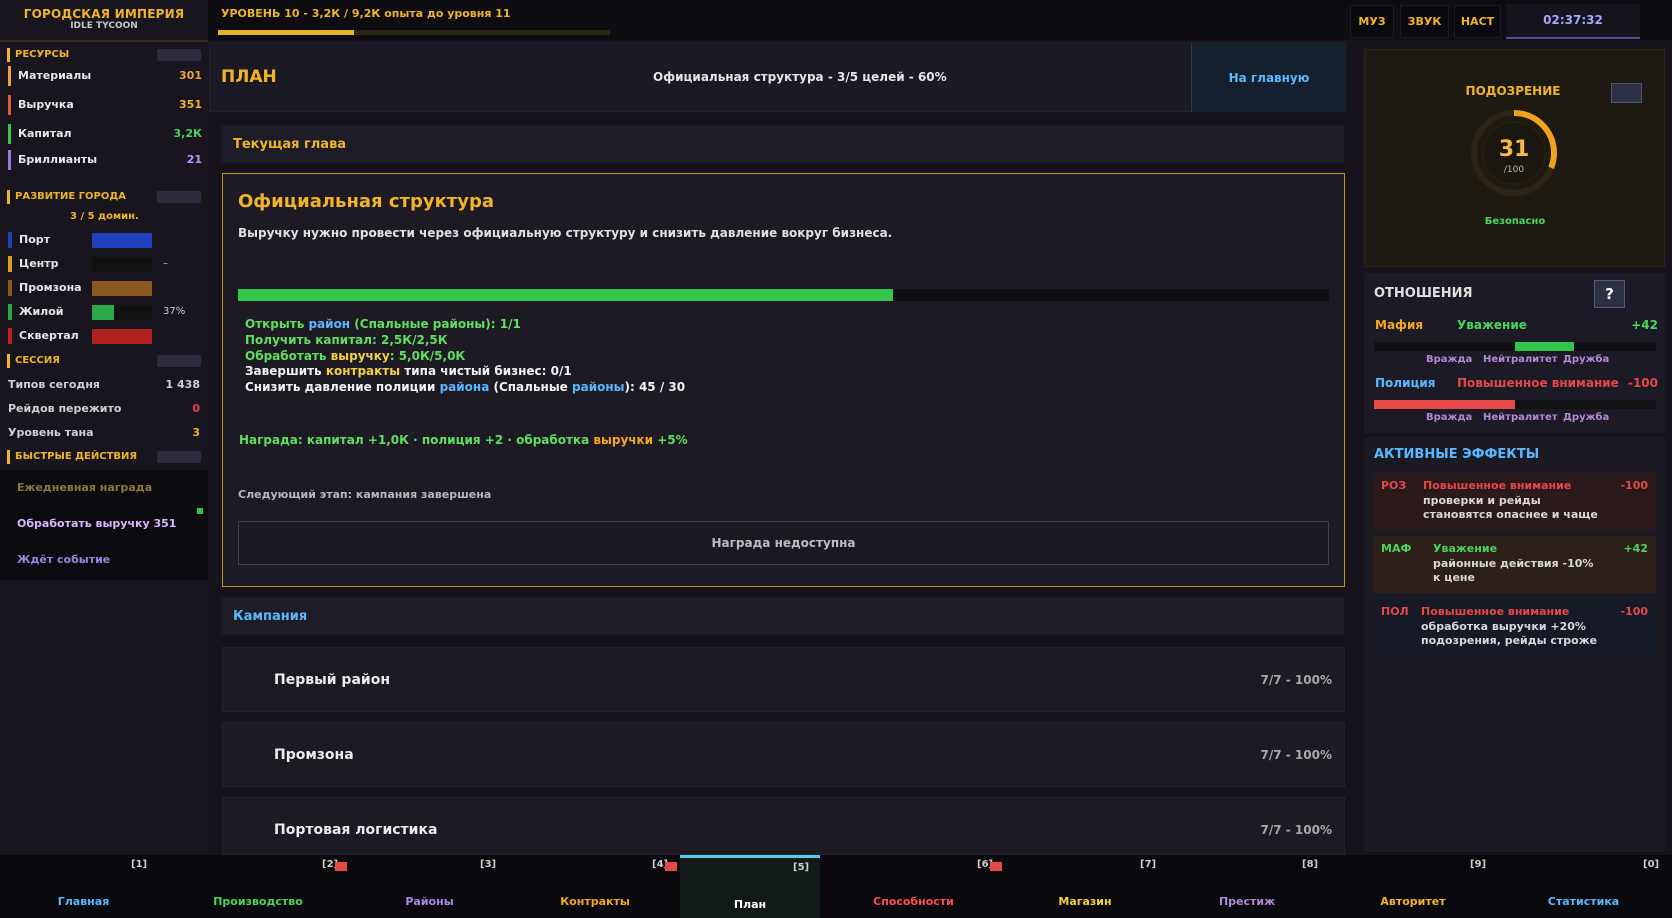 This screenshot has width=1672, height=918. I want to click on faction-name: Полиция, so click(1405, 383).